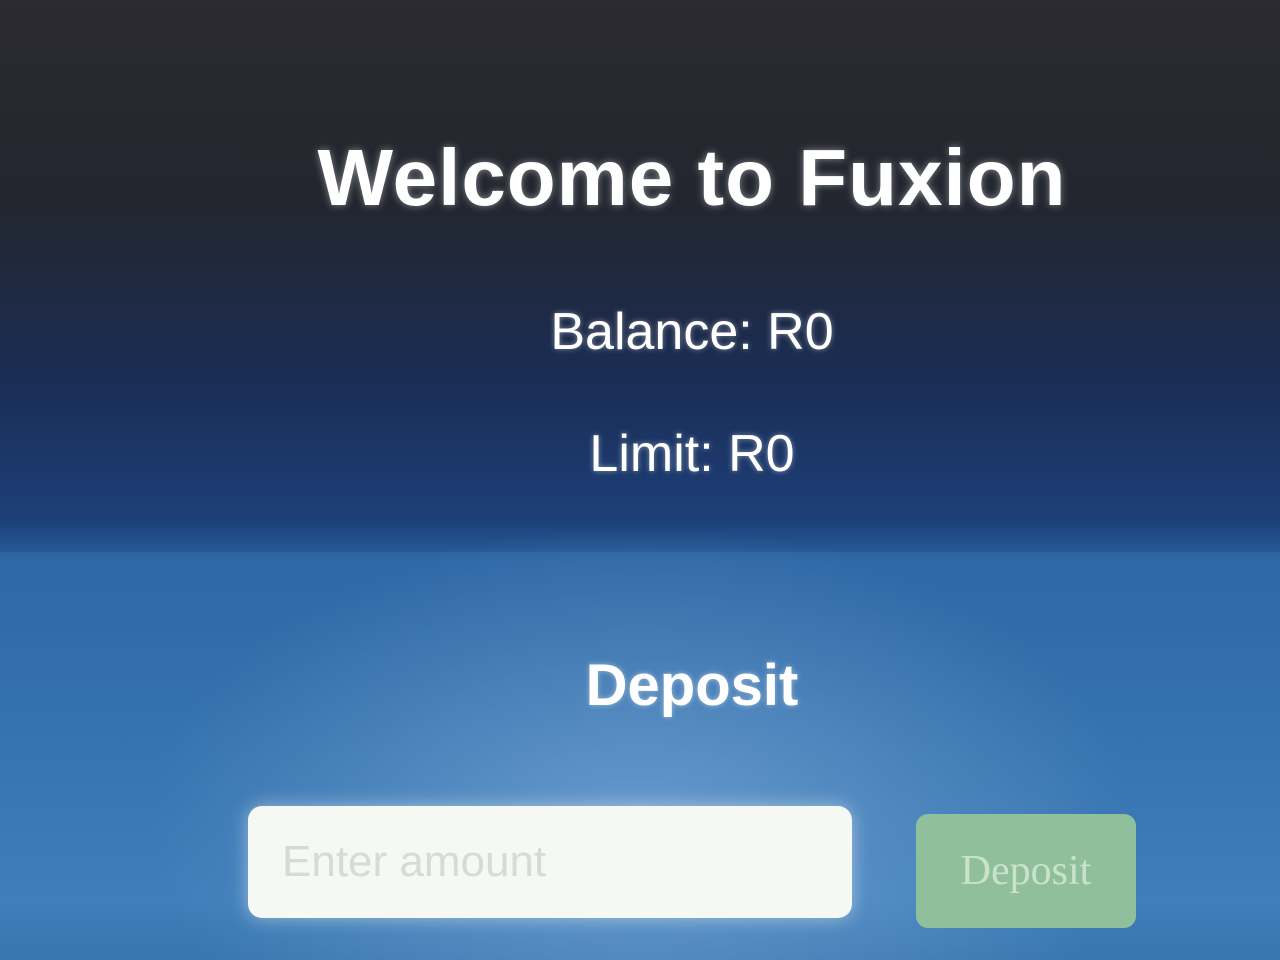 The height and width of the screenshot is (960, 1280). Describe the element at coordinates (692, 332) in the screenshot. I see `balance-text: Balance: R0` at that location.